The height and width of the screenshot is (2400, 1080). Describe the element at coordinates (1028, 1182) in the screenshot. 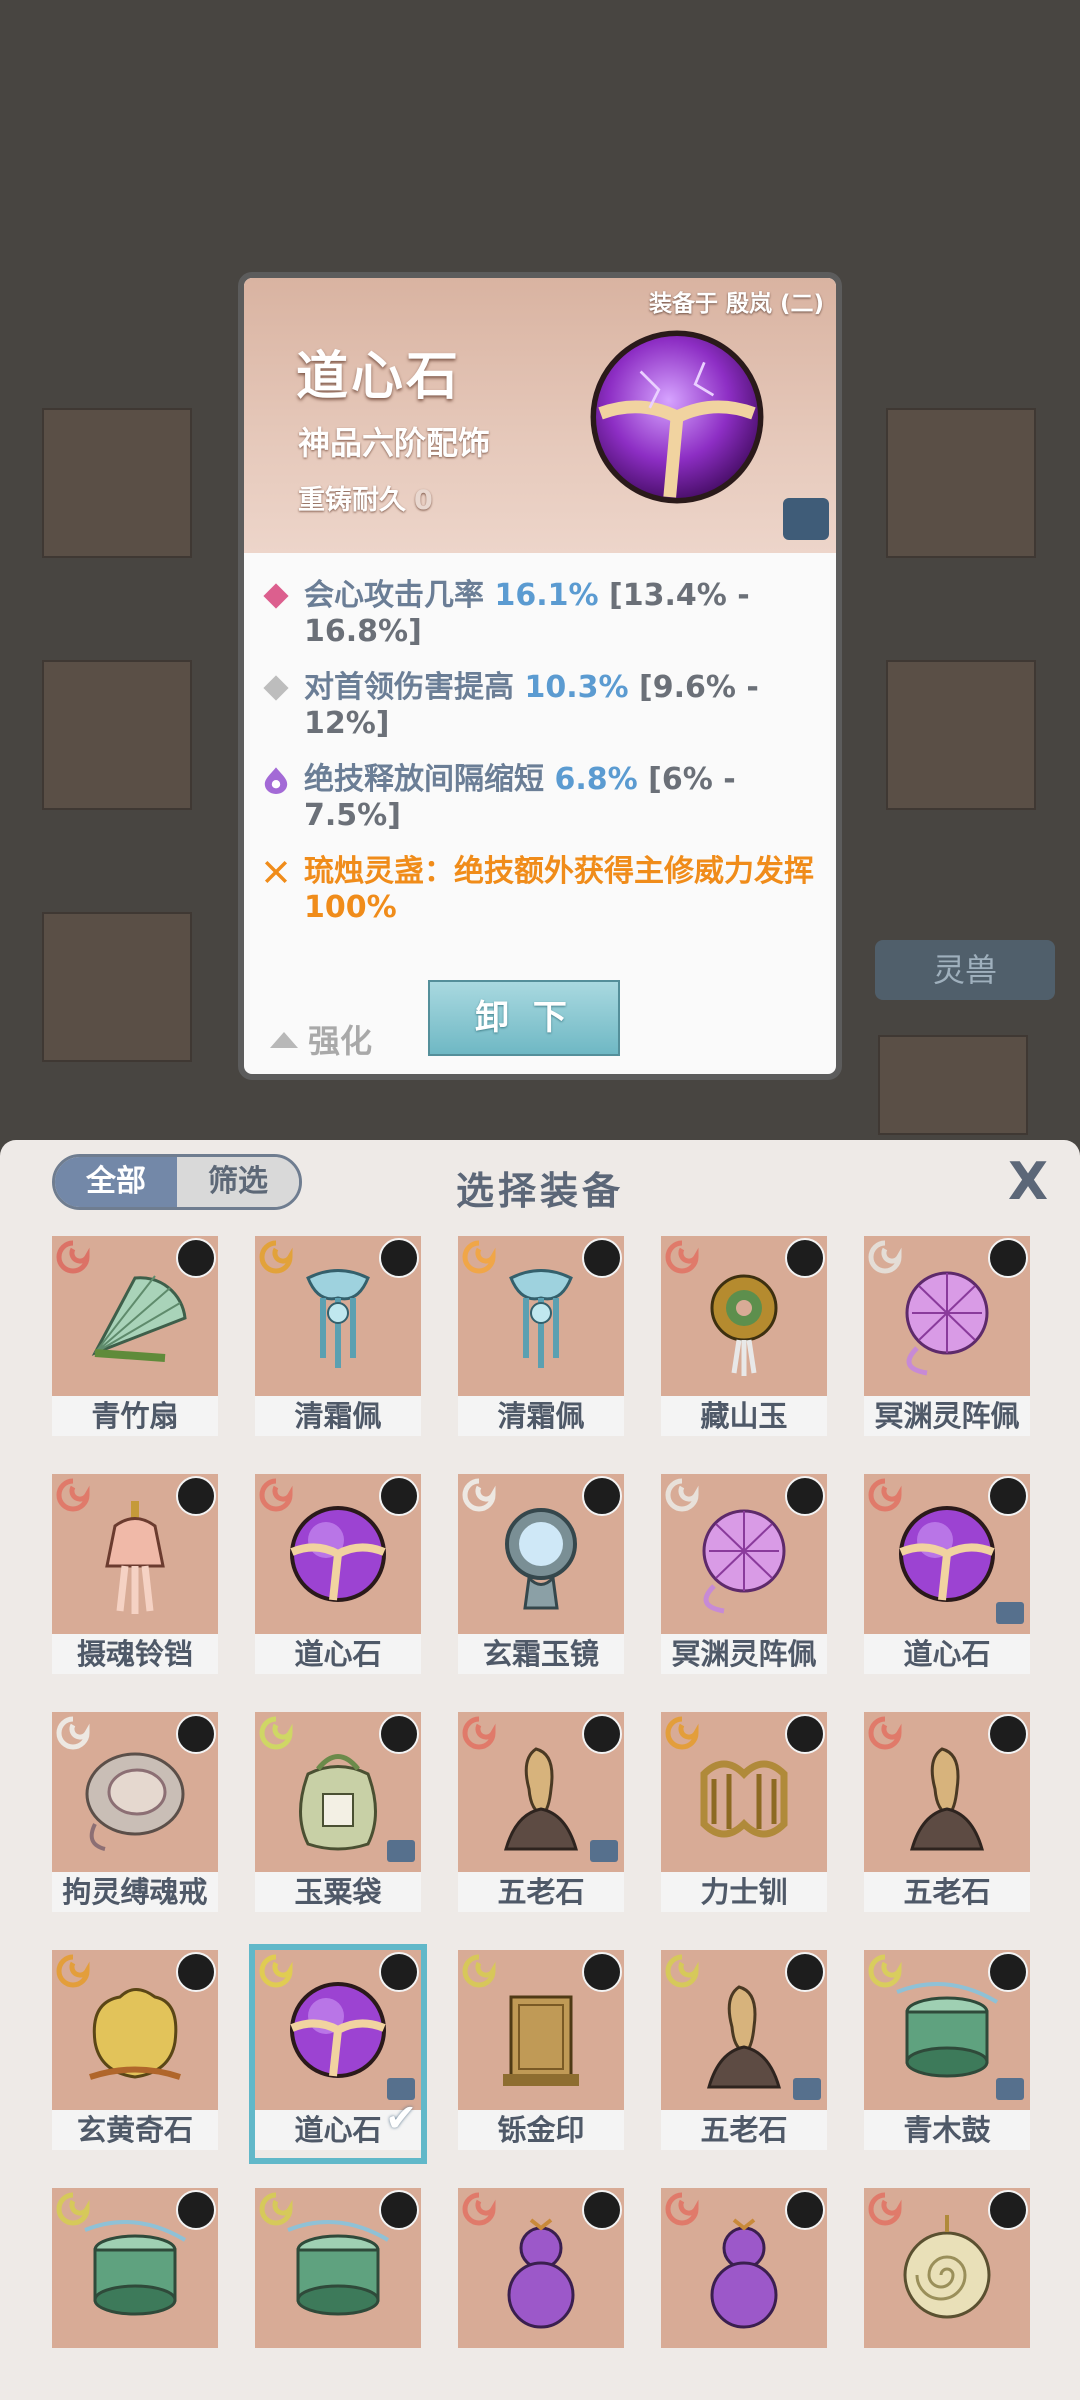

I see `close-icon: X` at that location.